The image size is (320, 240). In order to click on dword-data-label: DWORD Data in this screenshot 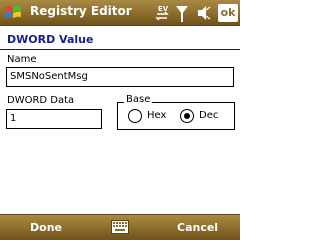, I will do `click(41, 100)`.